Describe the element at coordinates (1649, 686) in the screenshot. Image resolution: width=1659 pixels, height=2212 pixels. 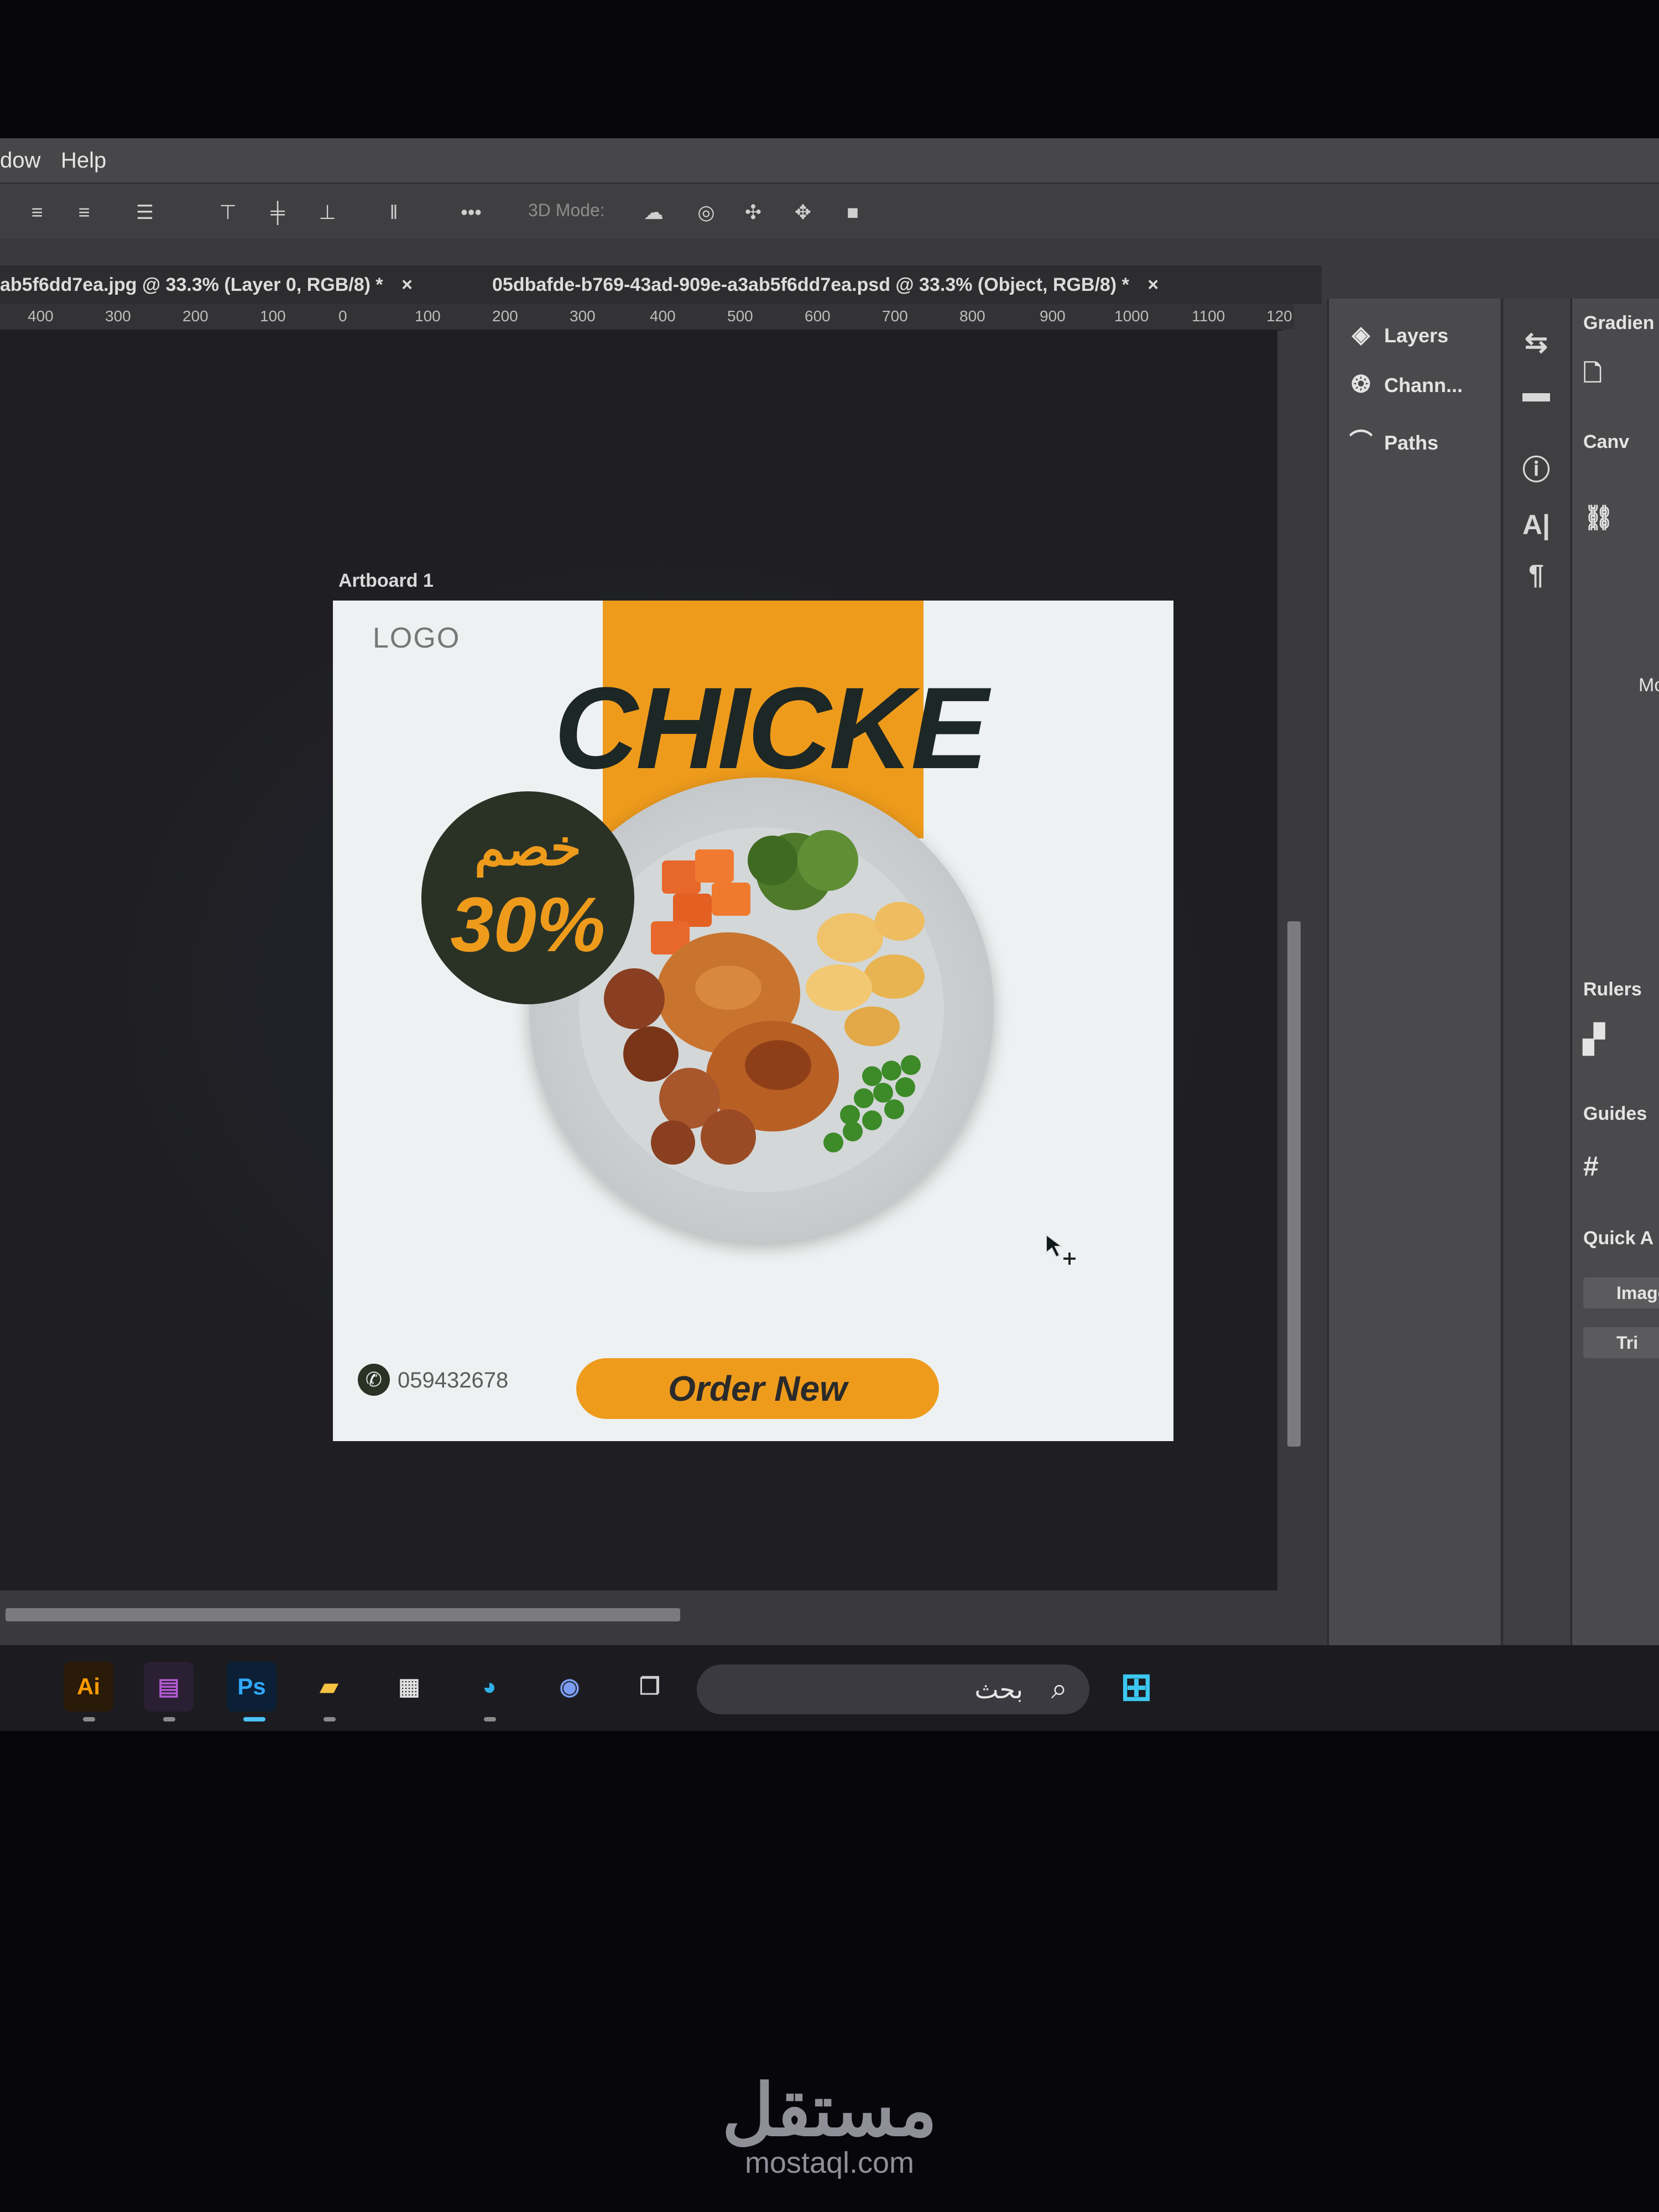
I see `mode-label: Mo` at that location.